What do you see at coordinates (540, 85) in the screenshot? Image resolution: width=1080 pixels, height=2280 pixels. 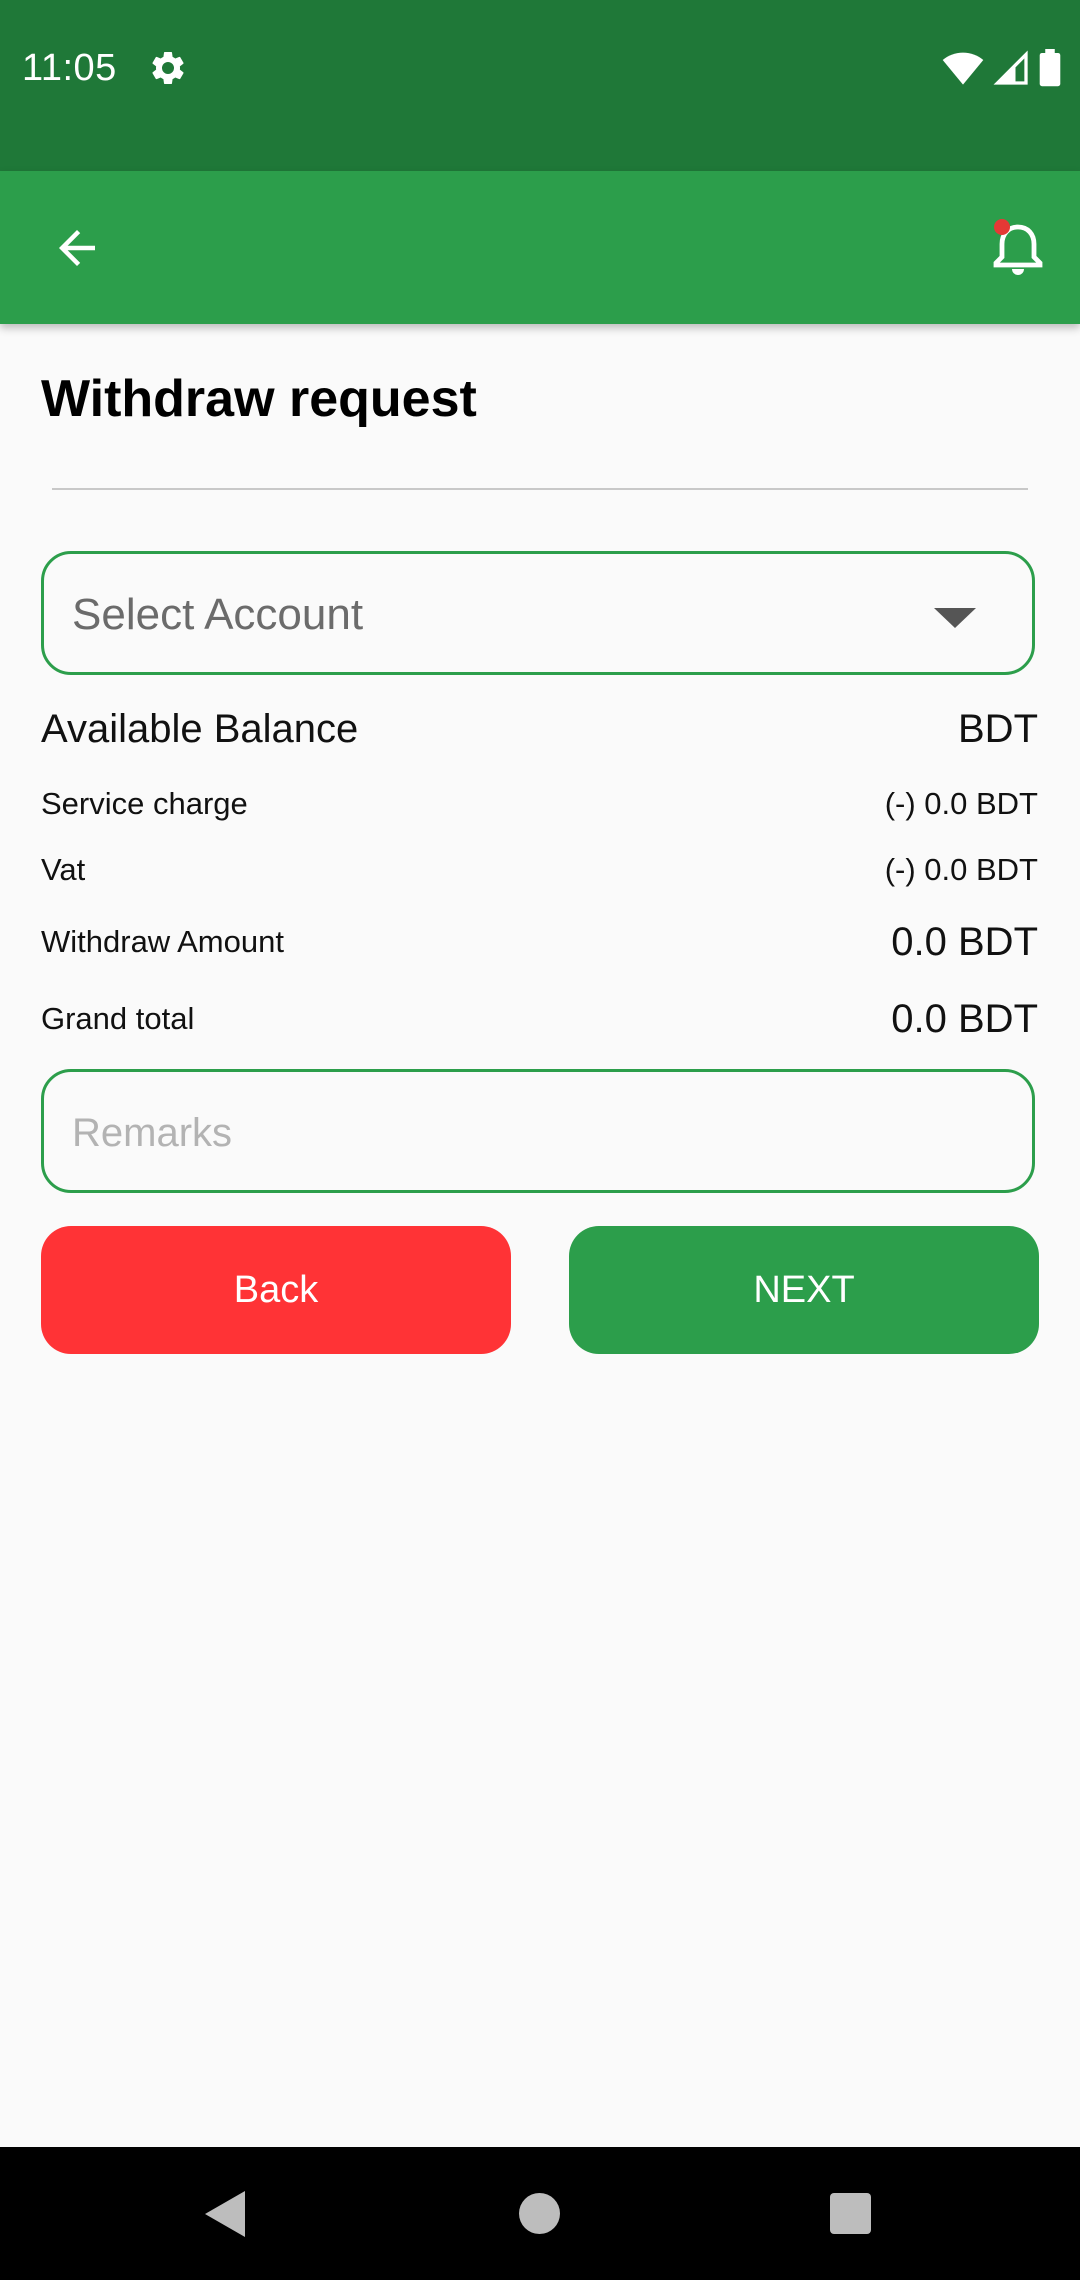 I see `status-bar: 11:05` at bounding box center [540, 85].